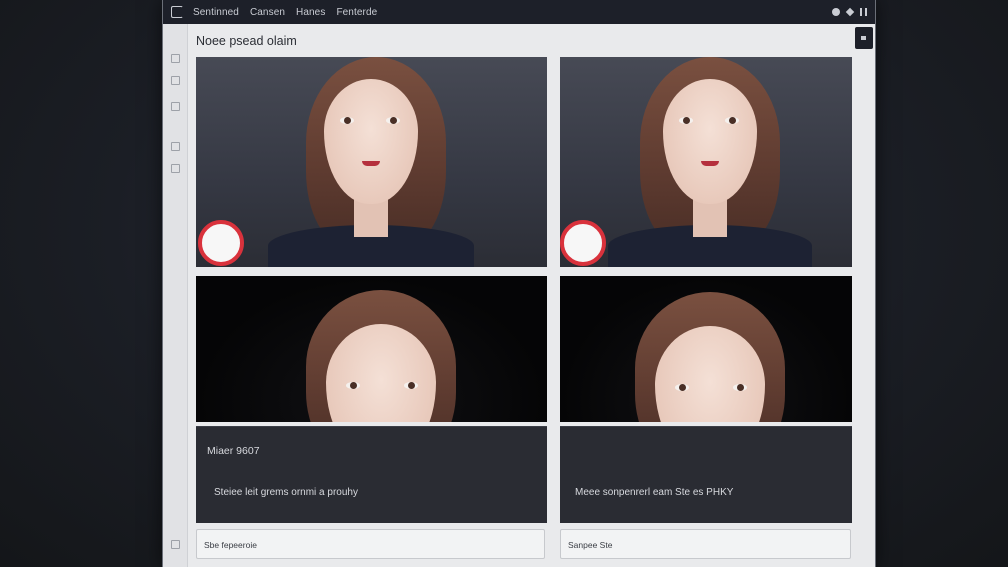 The width and height of the screenshot is (1008, 567). I want to click on topbar-actions, so click(849, 12).